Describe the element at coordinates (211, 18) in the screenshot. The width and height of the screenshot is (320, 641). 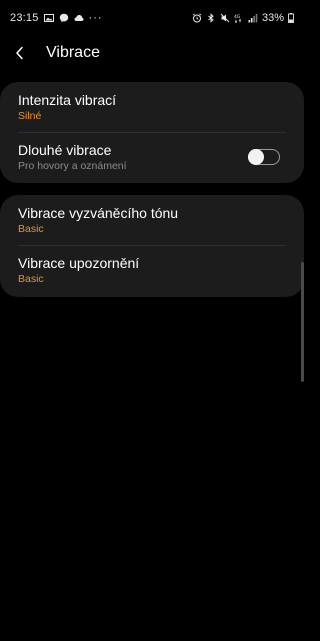
I see `bluetooth-icon` at that location.